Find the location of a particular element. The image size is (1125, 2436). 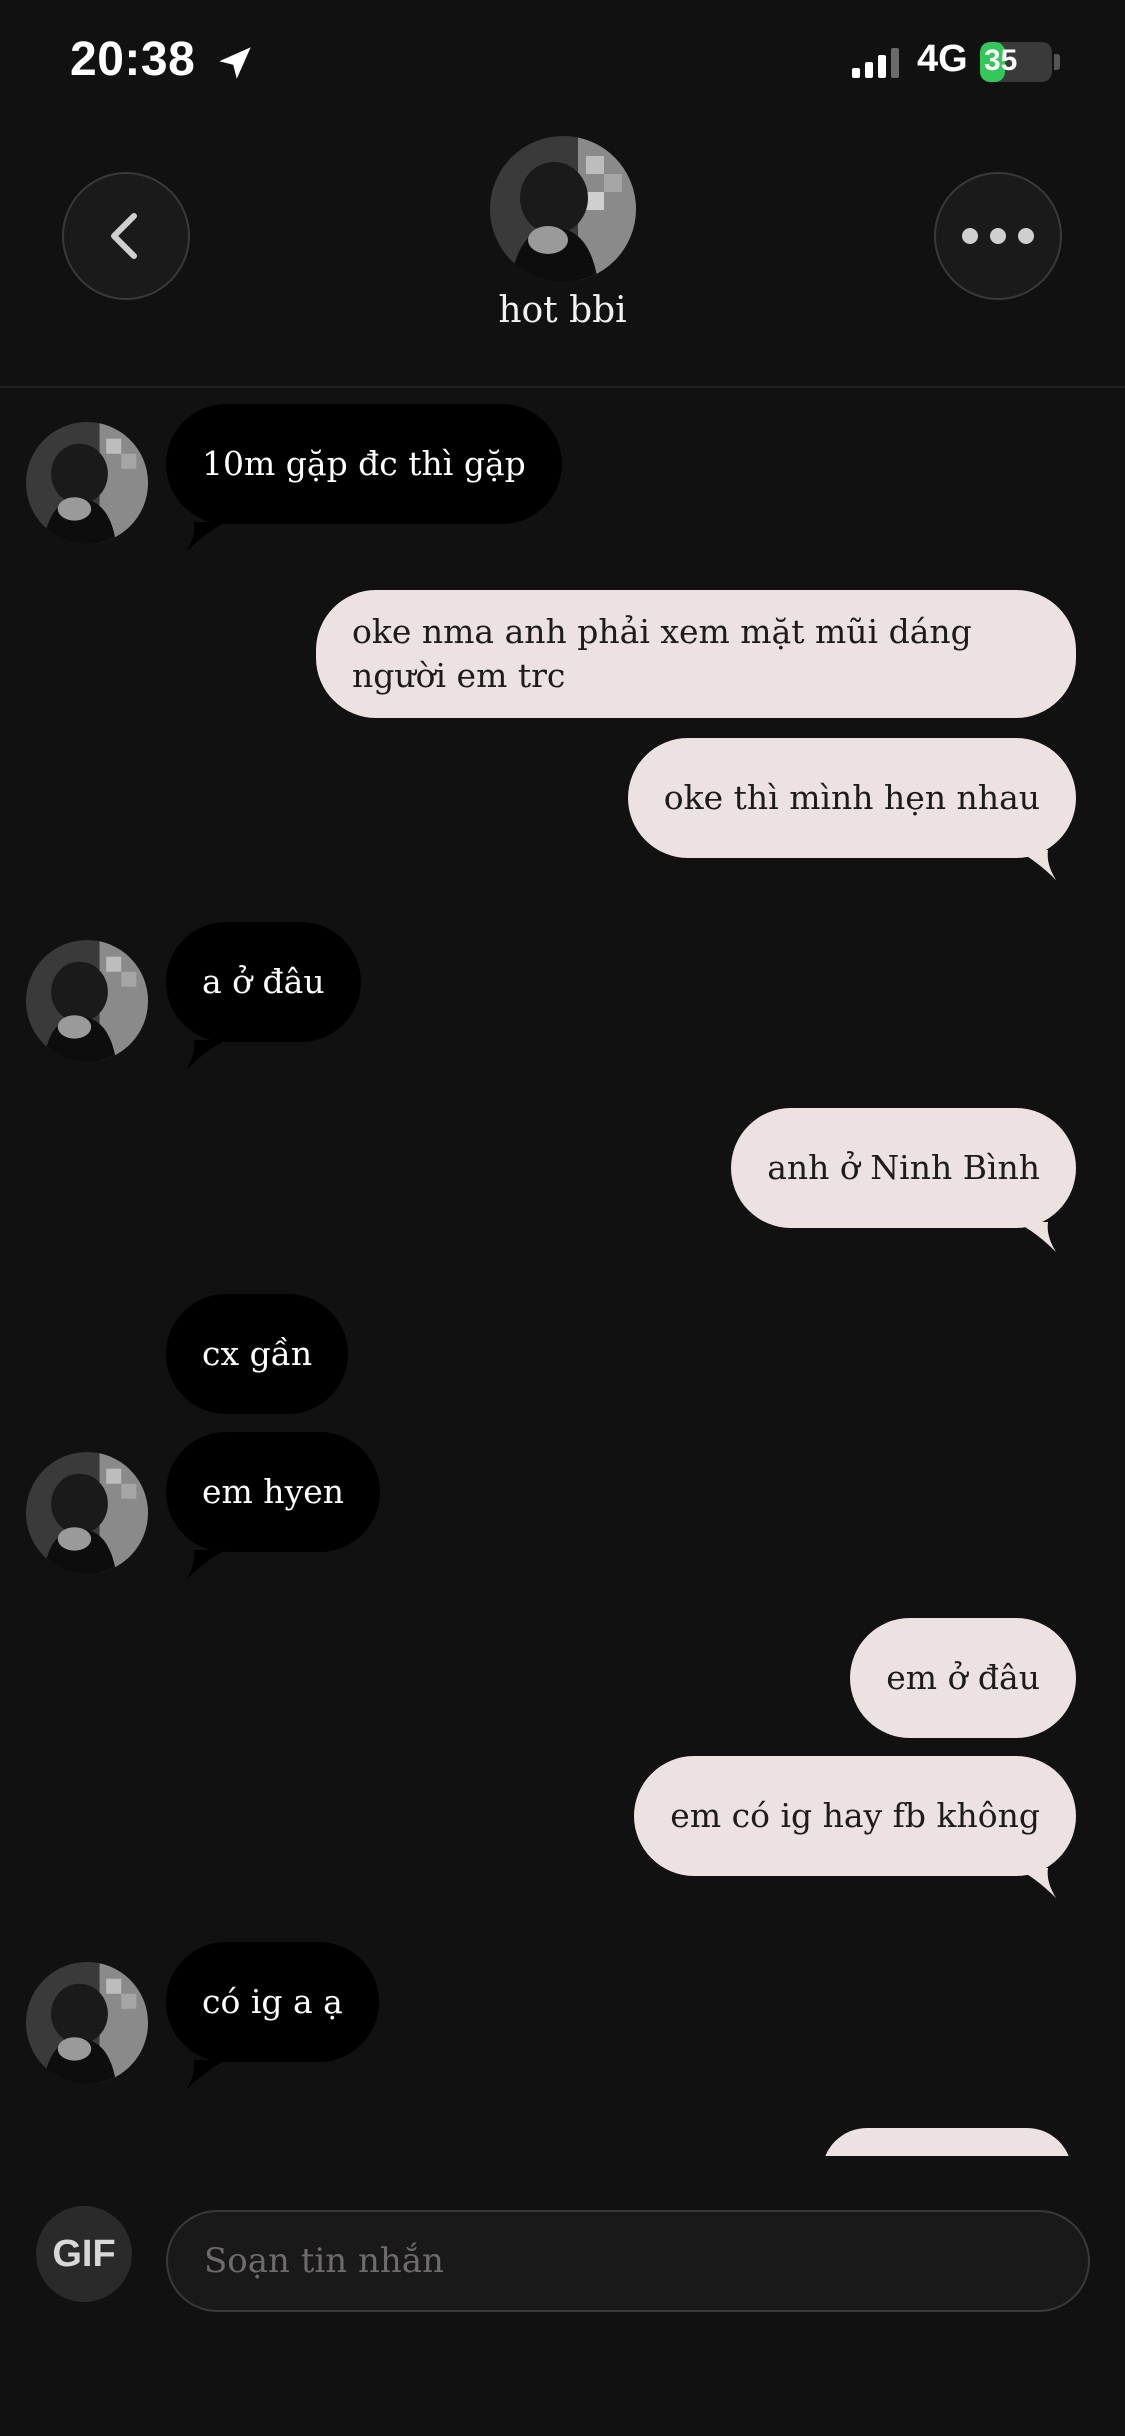

chevron-left-icon is located at coordinates (124, 236).